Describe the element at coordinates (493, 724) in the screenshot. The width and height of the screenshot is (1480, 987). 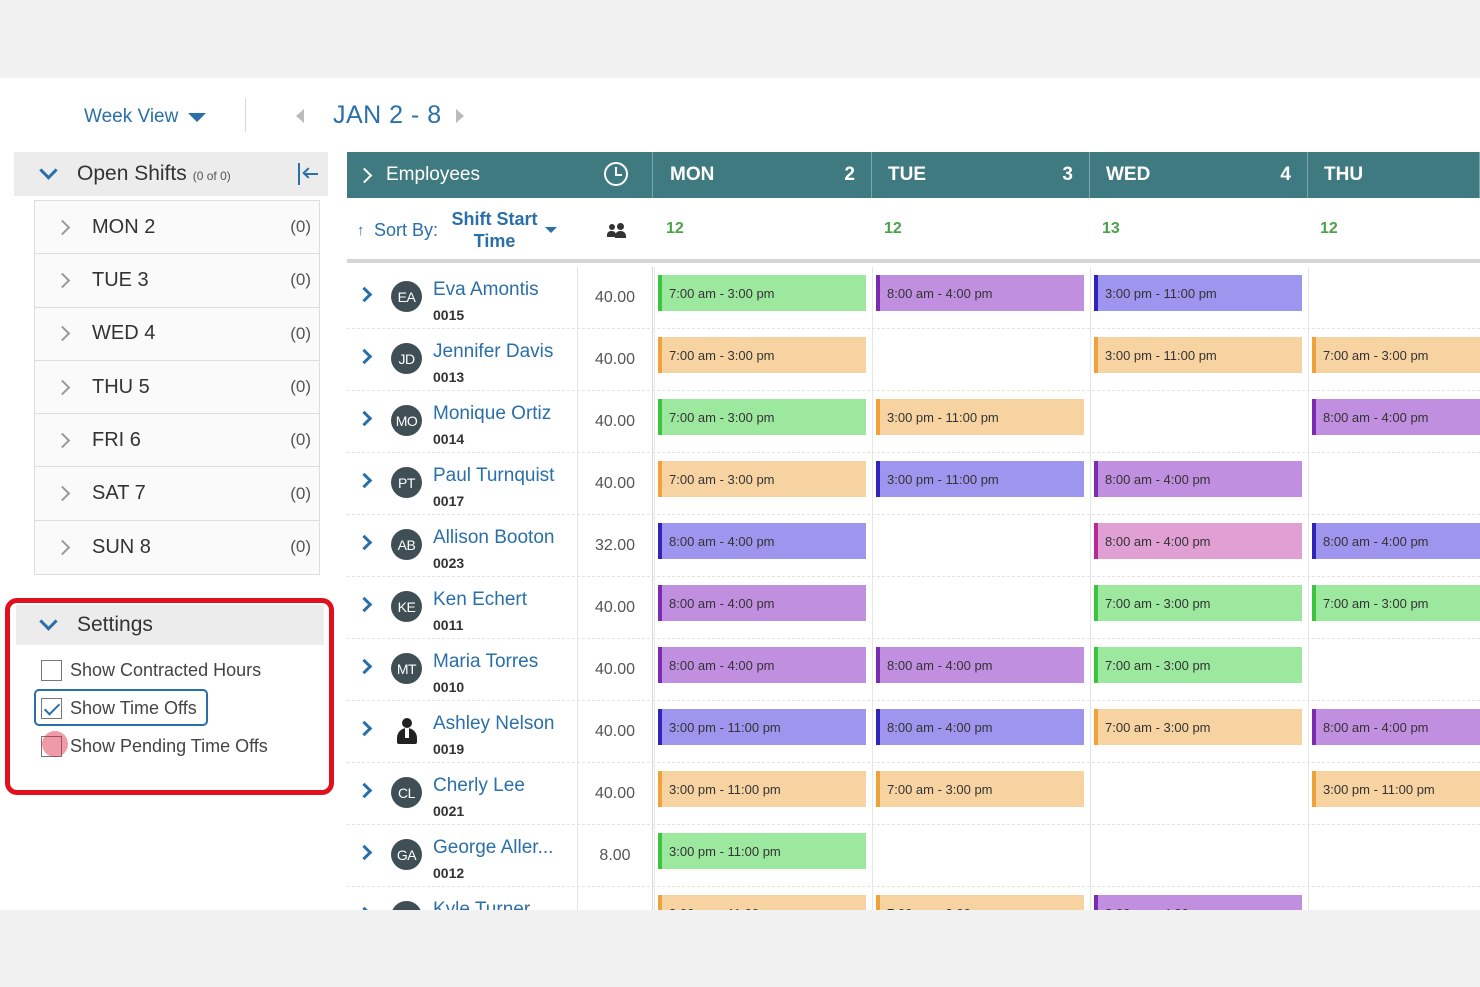
I see `employee-name: Ashley Nelson` at that location.